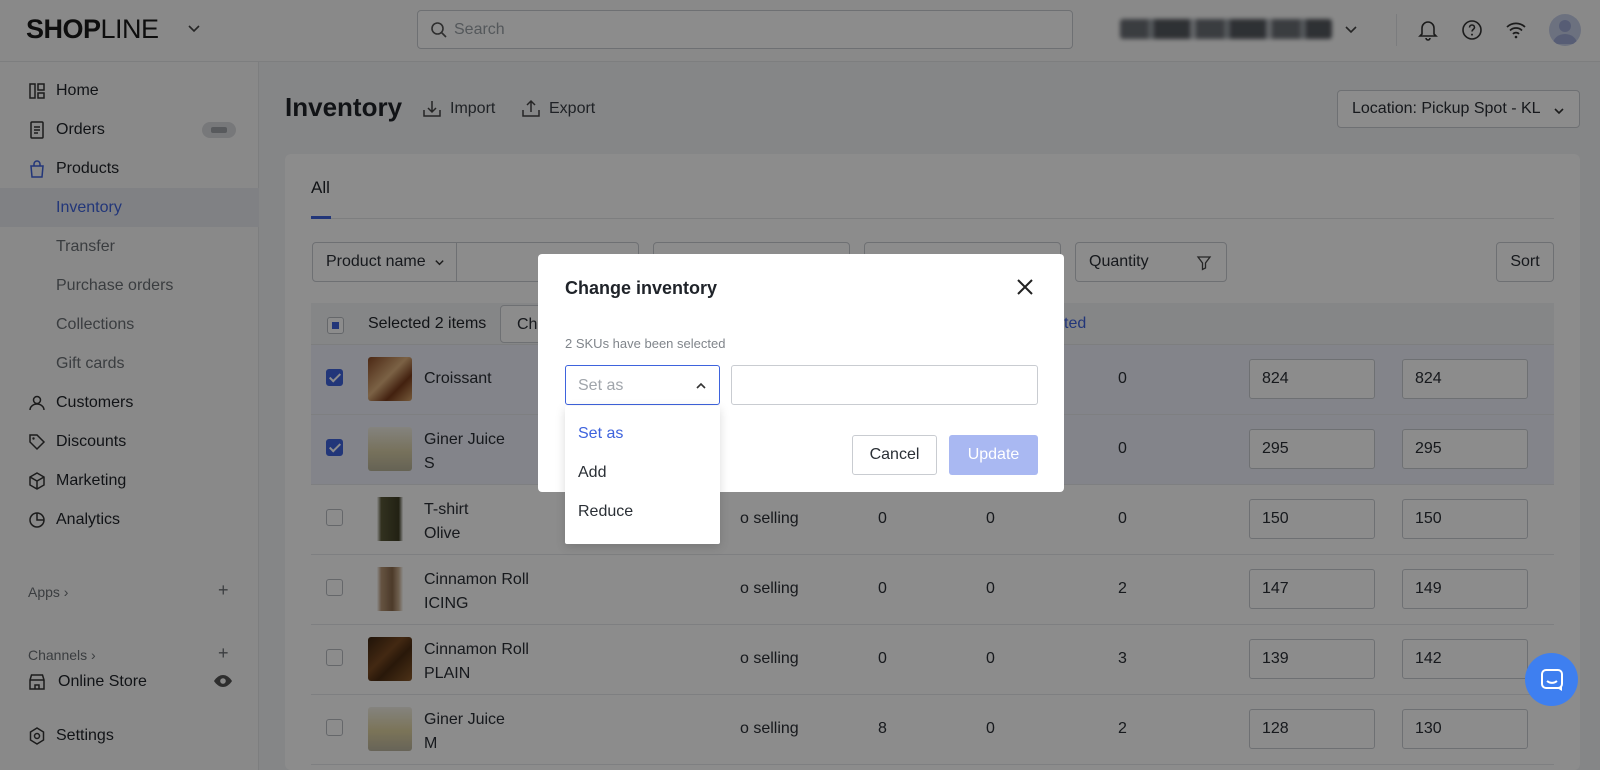 This screenshot has width=1600, height=770. I want to click on adjust-mode-dropdown: Set as Add Reduce, so click(642, 475).